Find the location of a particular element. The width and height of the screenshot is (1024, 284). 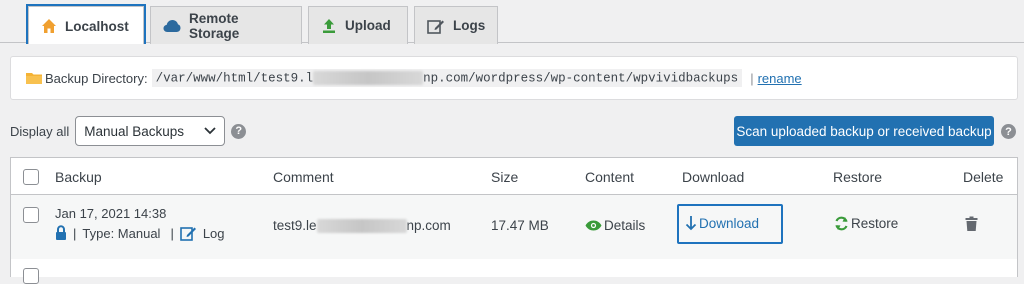

selected-option: Manual Backups is located at coordinates (134, 131).